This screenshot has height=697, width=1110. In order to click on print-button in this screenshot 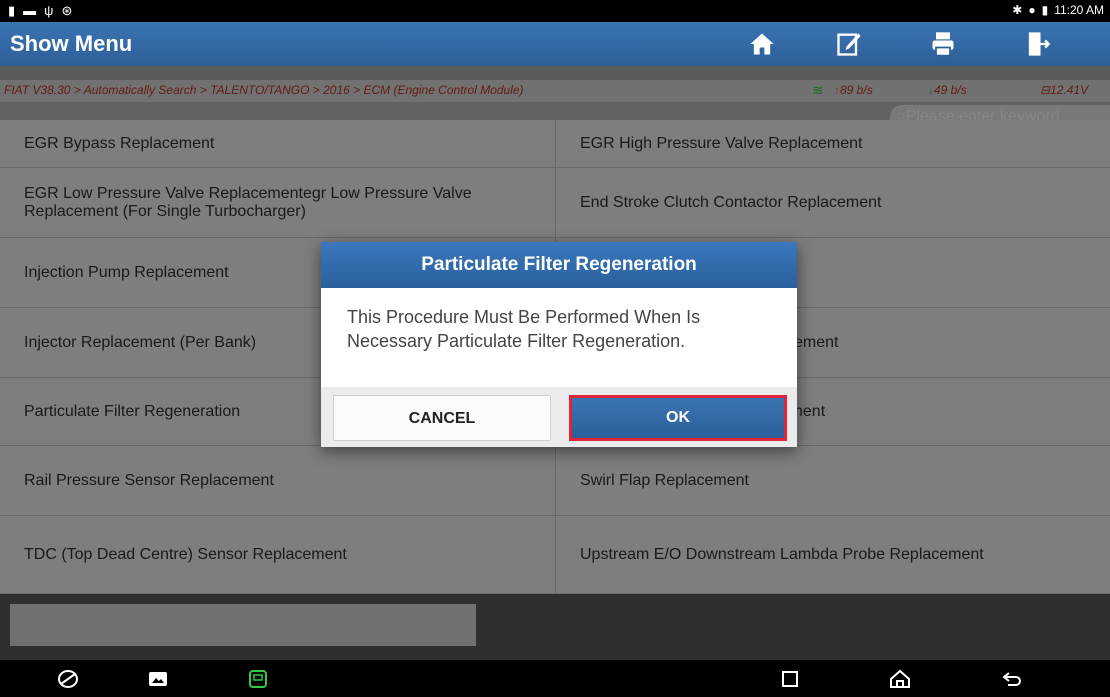, I will do `click(943, 44)`.